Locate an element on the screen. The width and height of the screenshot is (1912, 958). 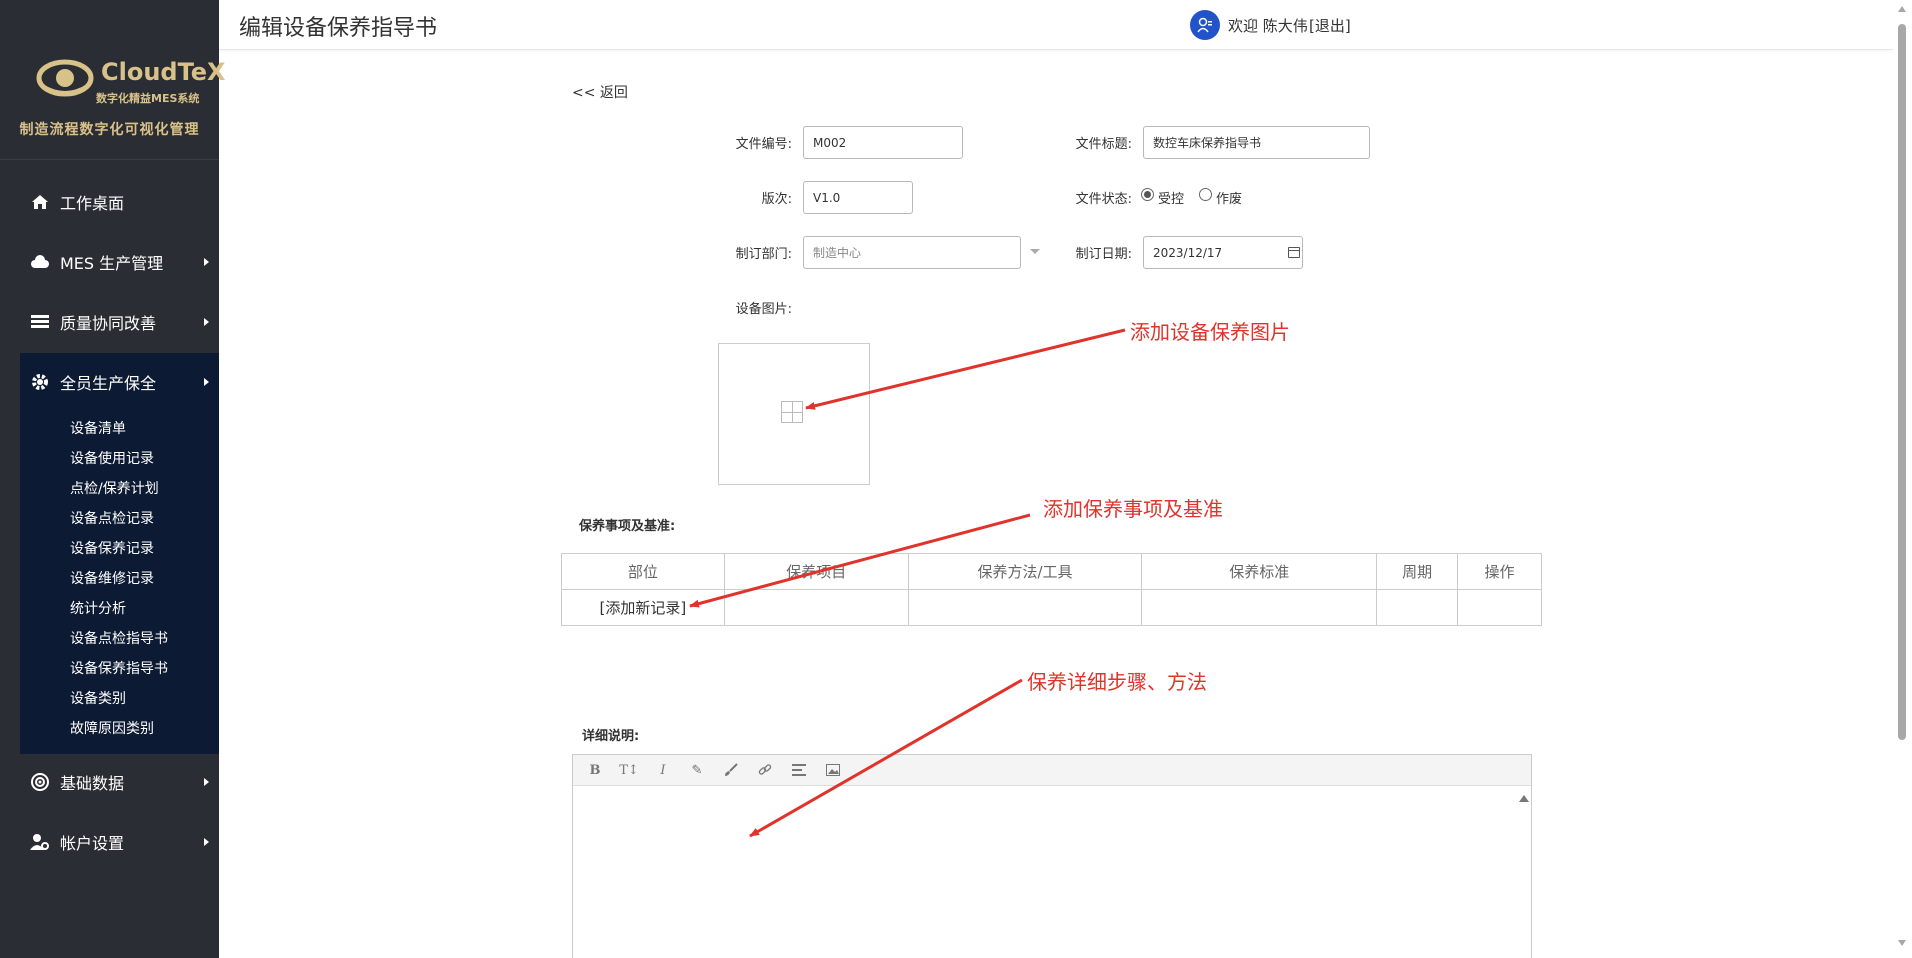
status-radio-void is located at coordinates (1205, 194).